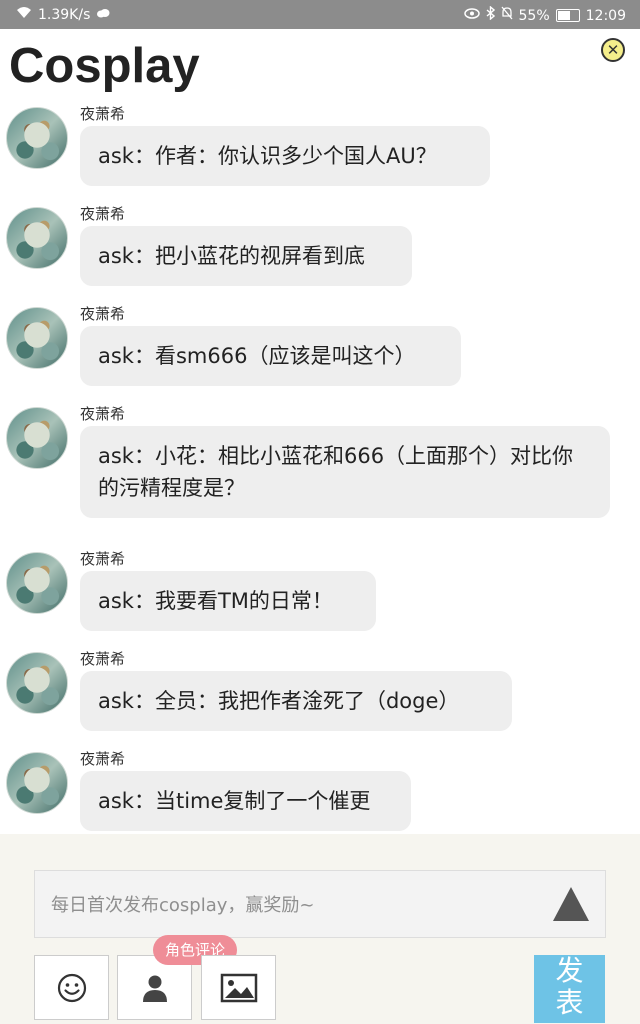 This screenshot has width=640, height=1024. I want to click on status-right: 55% 12:09, so click(544, 15).